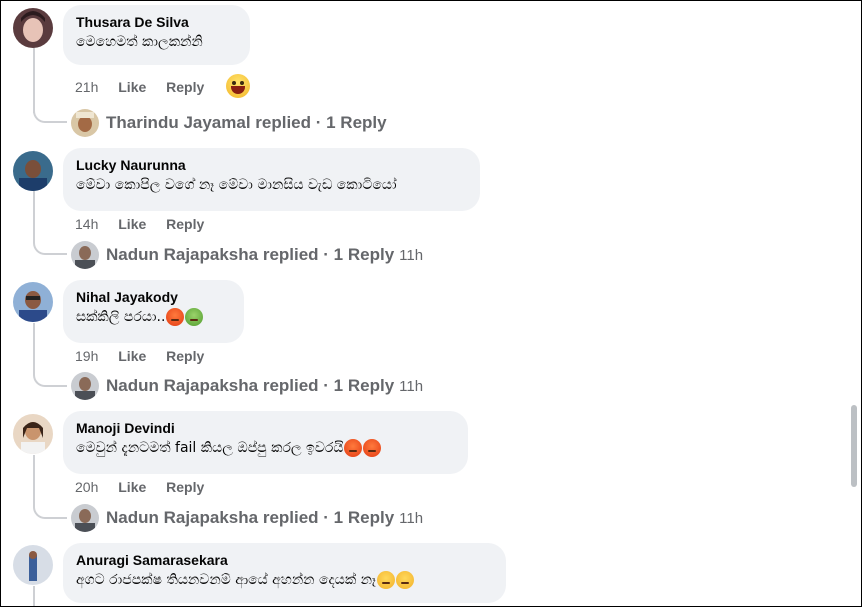 This screenshot has height=607, width=862. I want to click on comment-actions: 20h Like Reply, so click(147, 487).